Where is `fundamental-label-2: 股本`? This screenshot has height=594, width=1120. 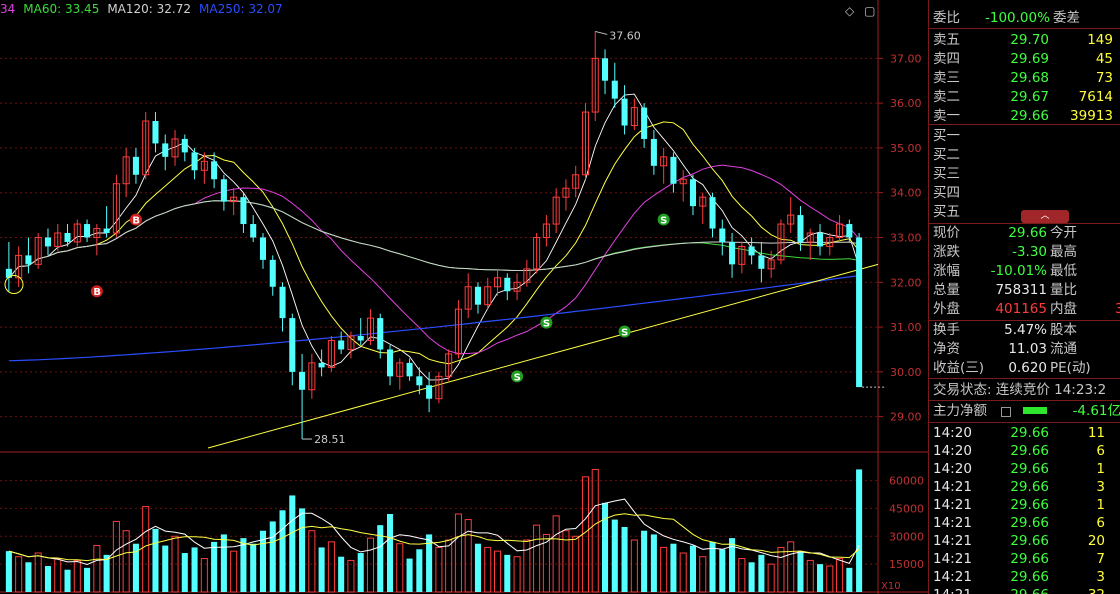 fundamental-label-2: 股本 is located at coordinates (1063, 330).